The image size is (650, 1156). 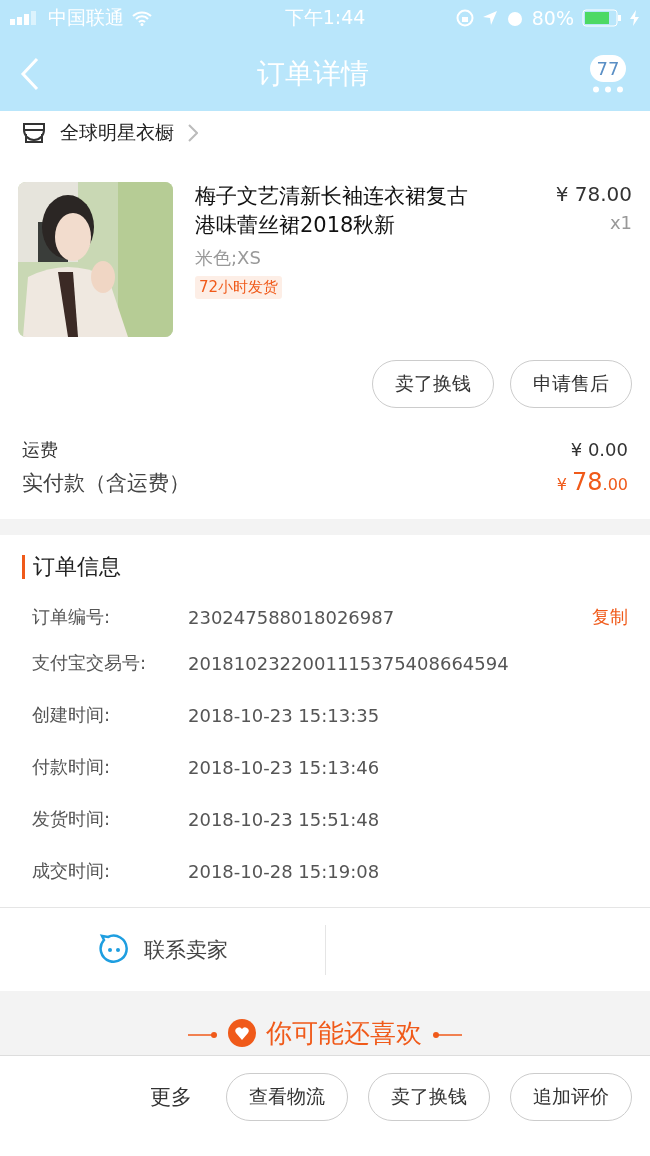 What do you see at coordinates (608, 89) in the screenshot?
I see `more-icon` at bounding box center [608, 89].